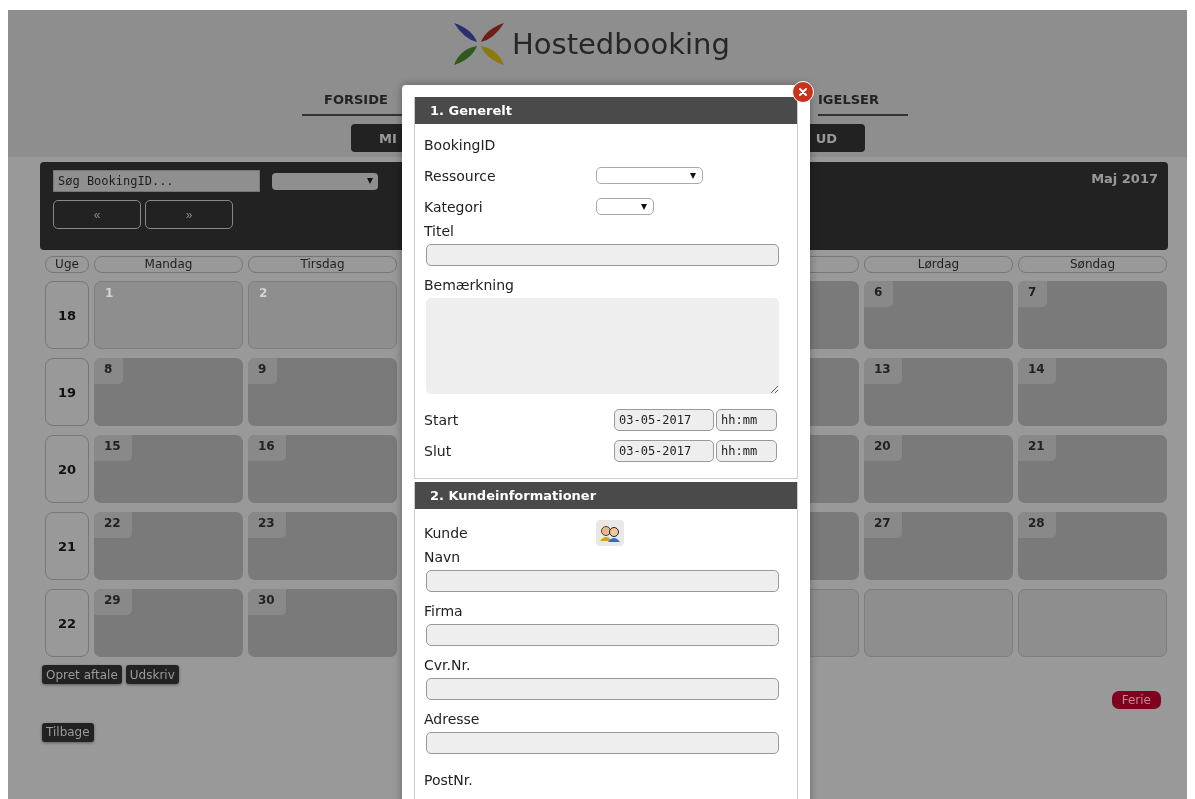 The image size is (1195, 799). What do you see at coordinates (452, 719) in the screenshot?
I see `field-label: Adresse` at bounding box center [452, 719].